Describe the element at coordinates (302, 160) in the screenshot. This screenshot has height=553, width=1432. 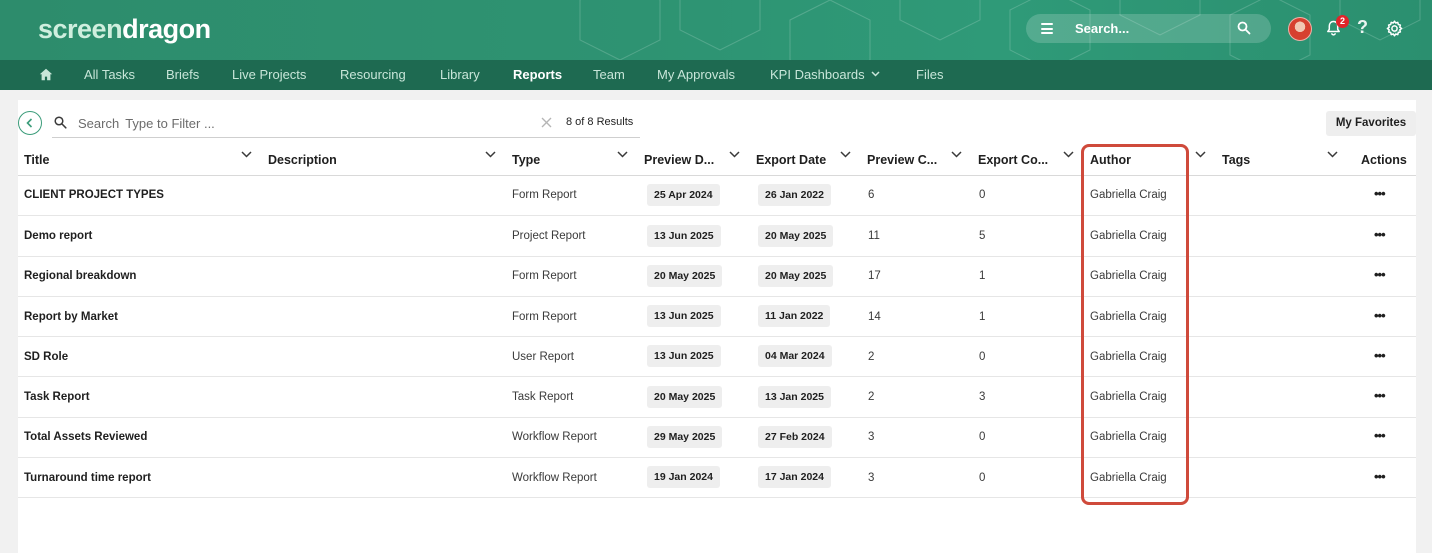
I see `column-header-description: Description` at that location.